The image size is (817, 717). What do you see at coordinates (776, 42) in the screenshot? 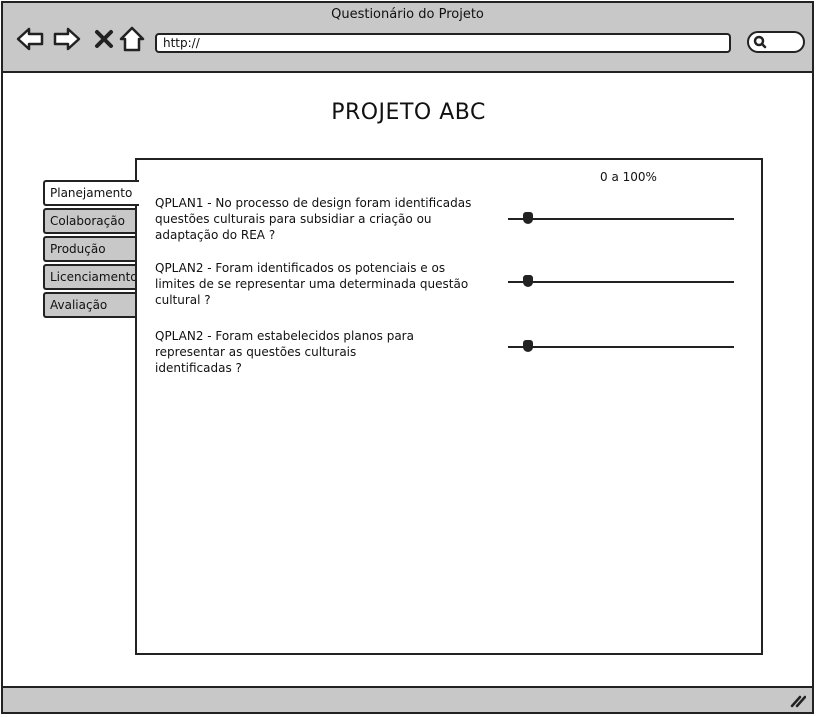
I see `search-box` at bounding box center [776, 42].